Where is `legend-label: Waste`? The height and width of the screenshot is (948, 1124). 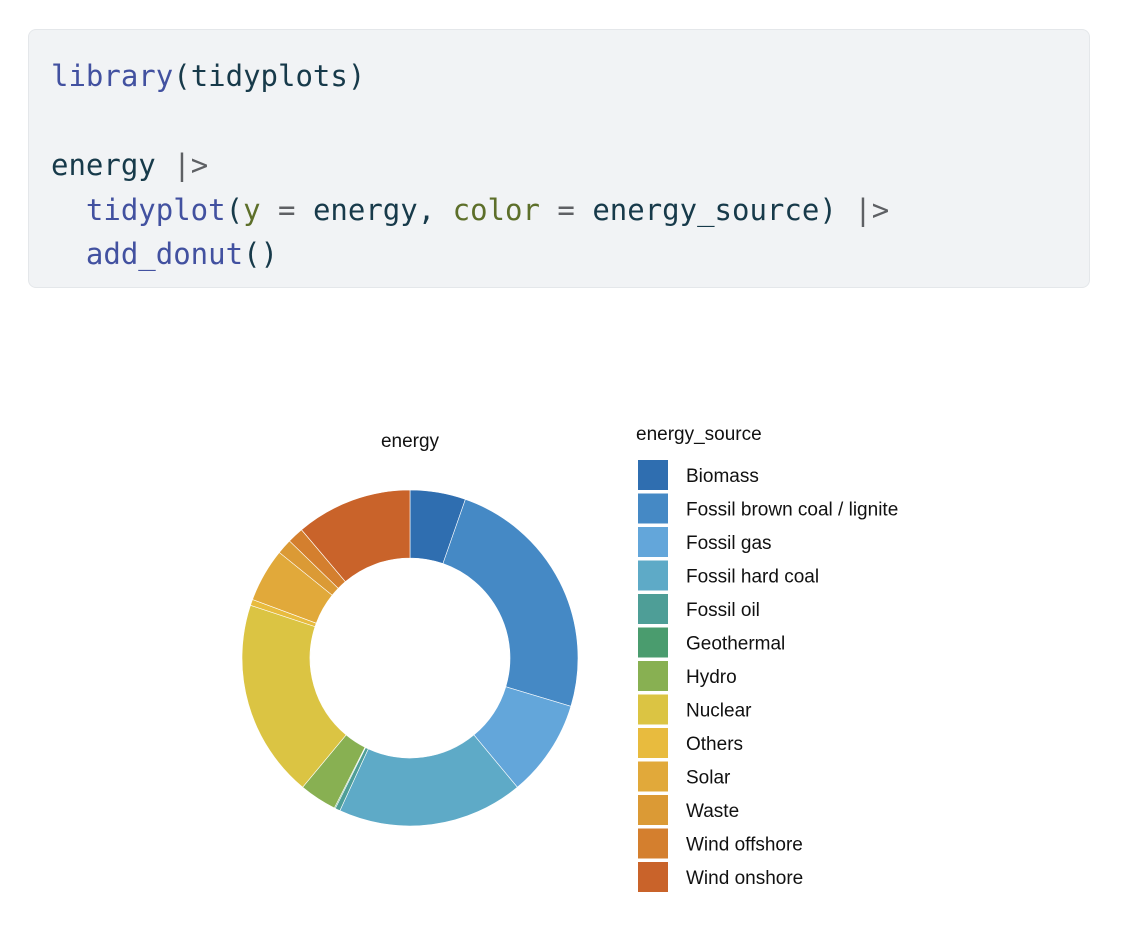 legend-label: Waste is located at coordinates (712, 811).